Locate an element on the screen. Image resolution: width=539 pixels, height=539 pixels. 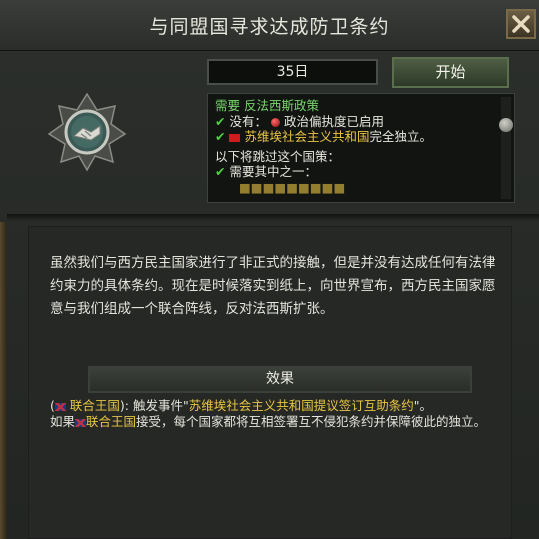
start-button: 开始 is located at coordinates (450, 72).